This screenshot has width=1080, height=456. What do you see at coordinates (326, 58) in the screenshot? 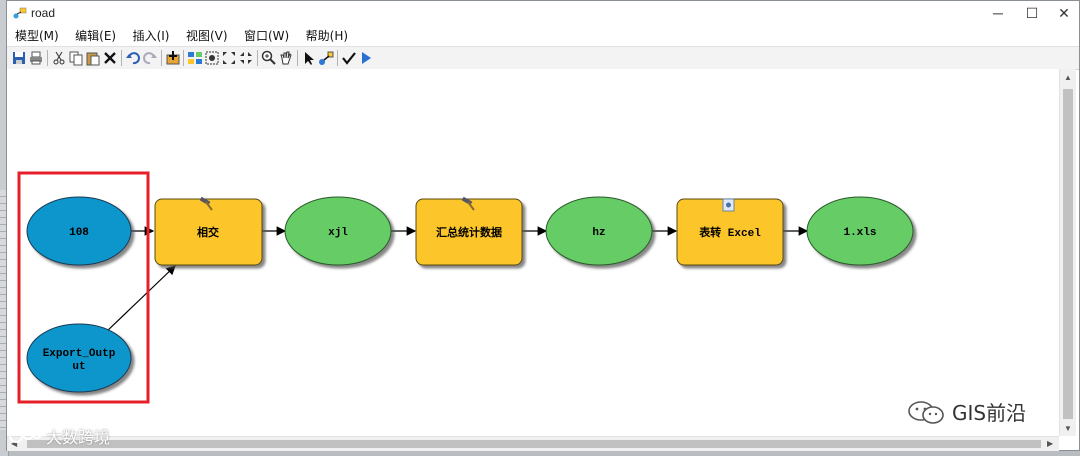
I see `connect-icon` at bounding box center [326, 58].